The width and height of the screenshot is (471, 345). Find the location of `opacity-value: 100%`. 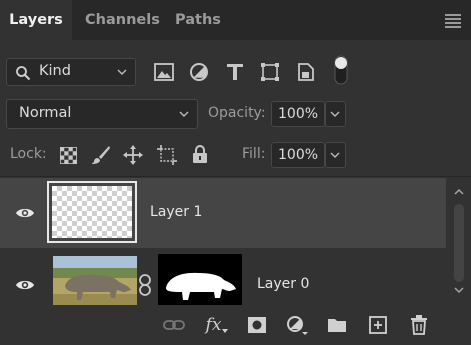

opacity-value: 100% is located at coordinates (298, 114).